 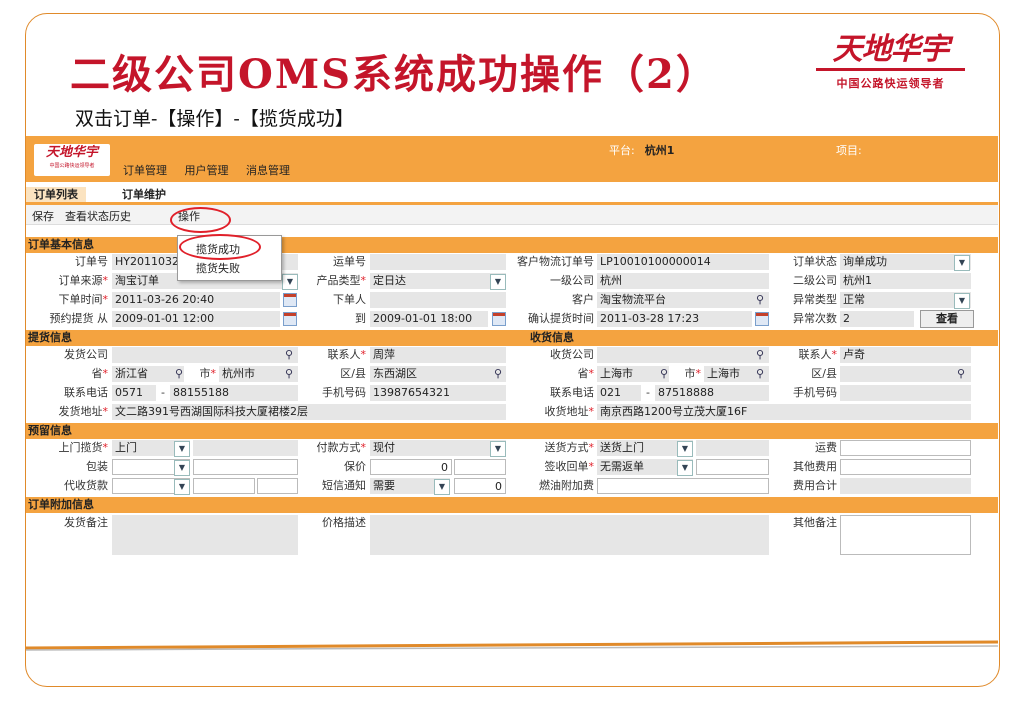 I want to click on waybill-field, so click(x=438, y=262).